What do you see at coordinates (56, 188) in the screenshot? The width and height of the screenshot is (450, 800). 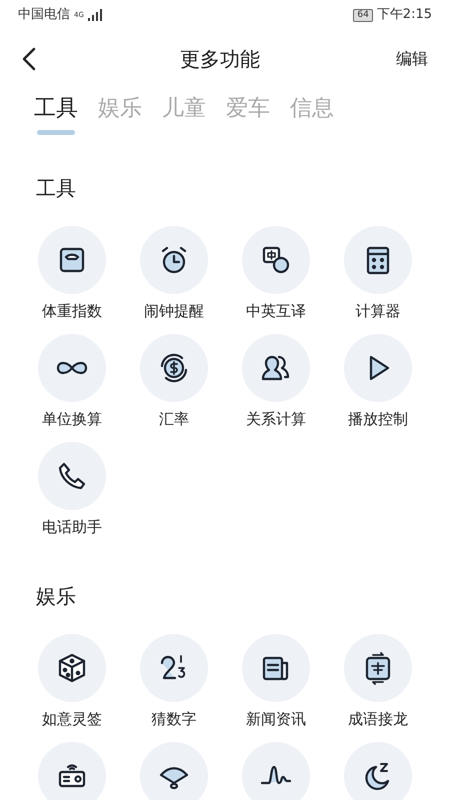 I see `section-title: 工具` at bounding box center [56, 188].